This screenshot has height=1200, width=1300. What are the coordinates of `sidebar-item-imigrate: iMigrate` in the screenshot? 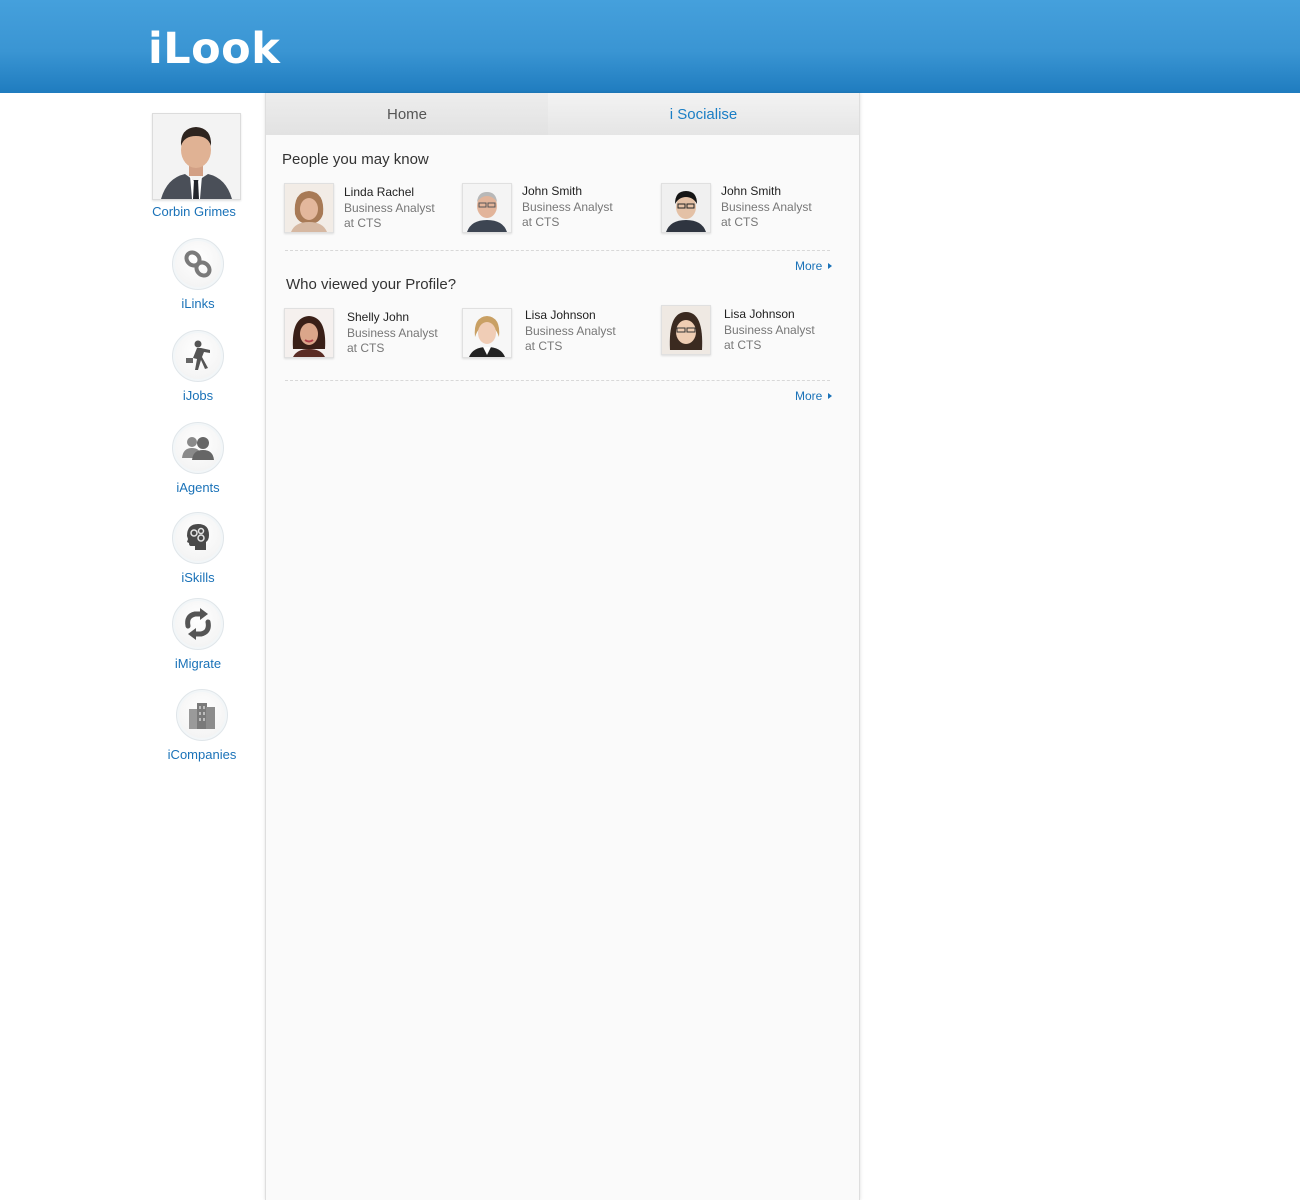 It's located at (198, 634).